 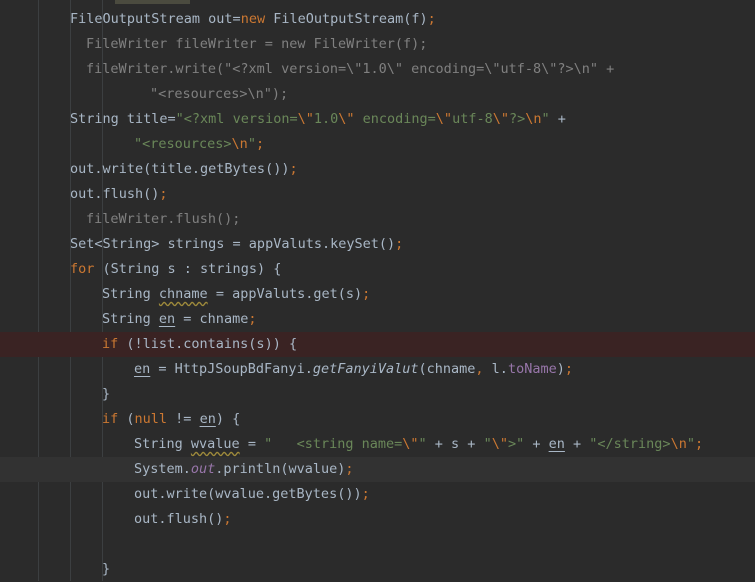 I want to click on code-text: out.write(title.getBytes());, so click(x=184, y=169).